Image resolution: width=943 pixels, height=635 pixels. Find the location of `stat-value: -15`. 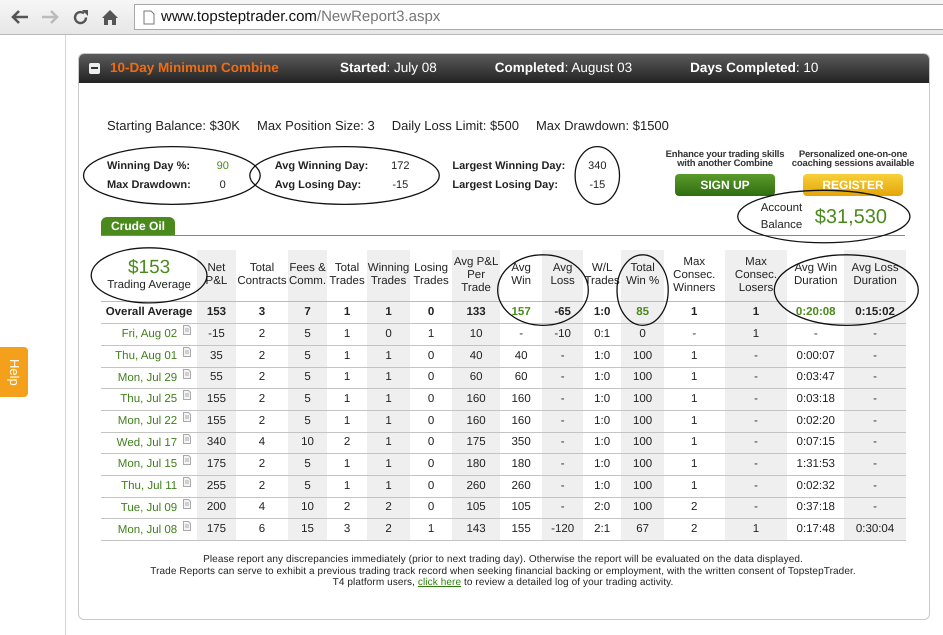

stat-value: -15 is located at coordinates (400, 185).